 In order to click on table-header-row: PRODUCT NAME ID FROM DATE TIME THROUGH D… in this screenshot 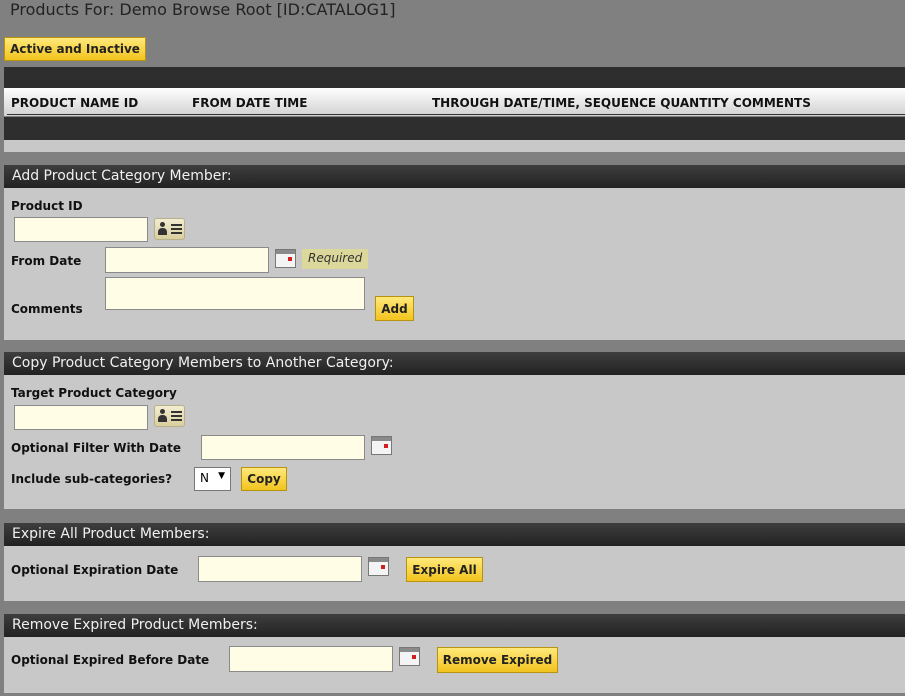, I will do `click(454, 102)`.